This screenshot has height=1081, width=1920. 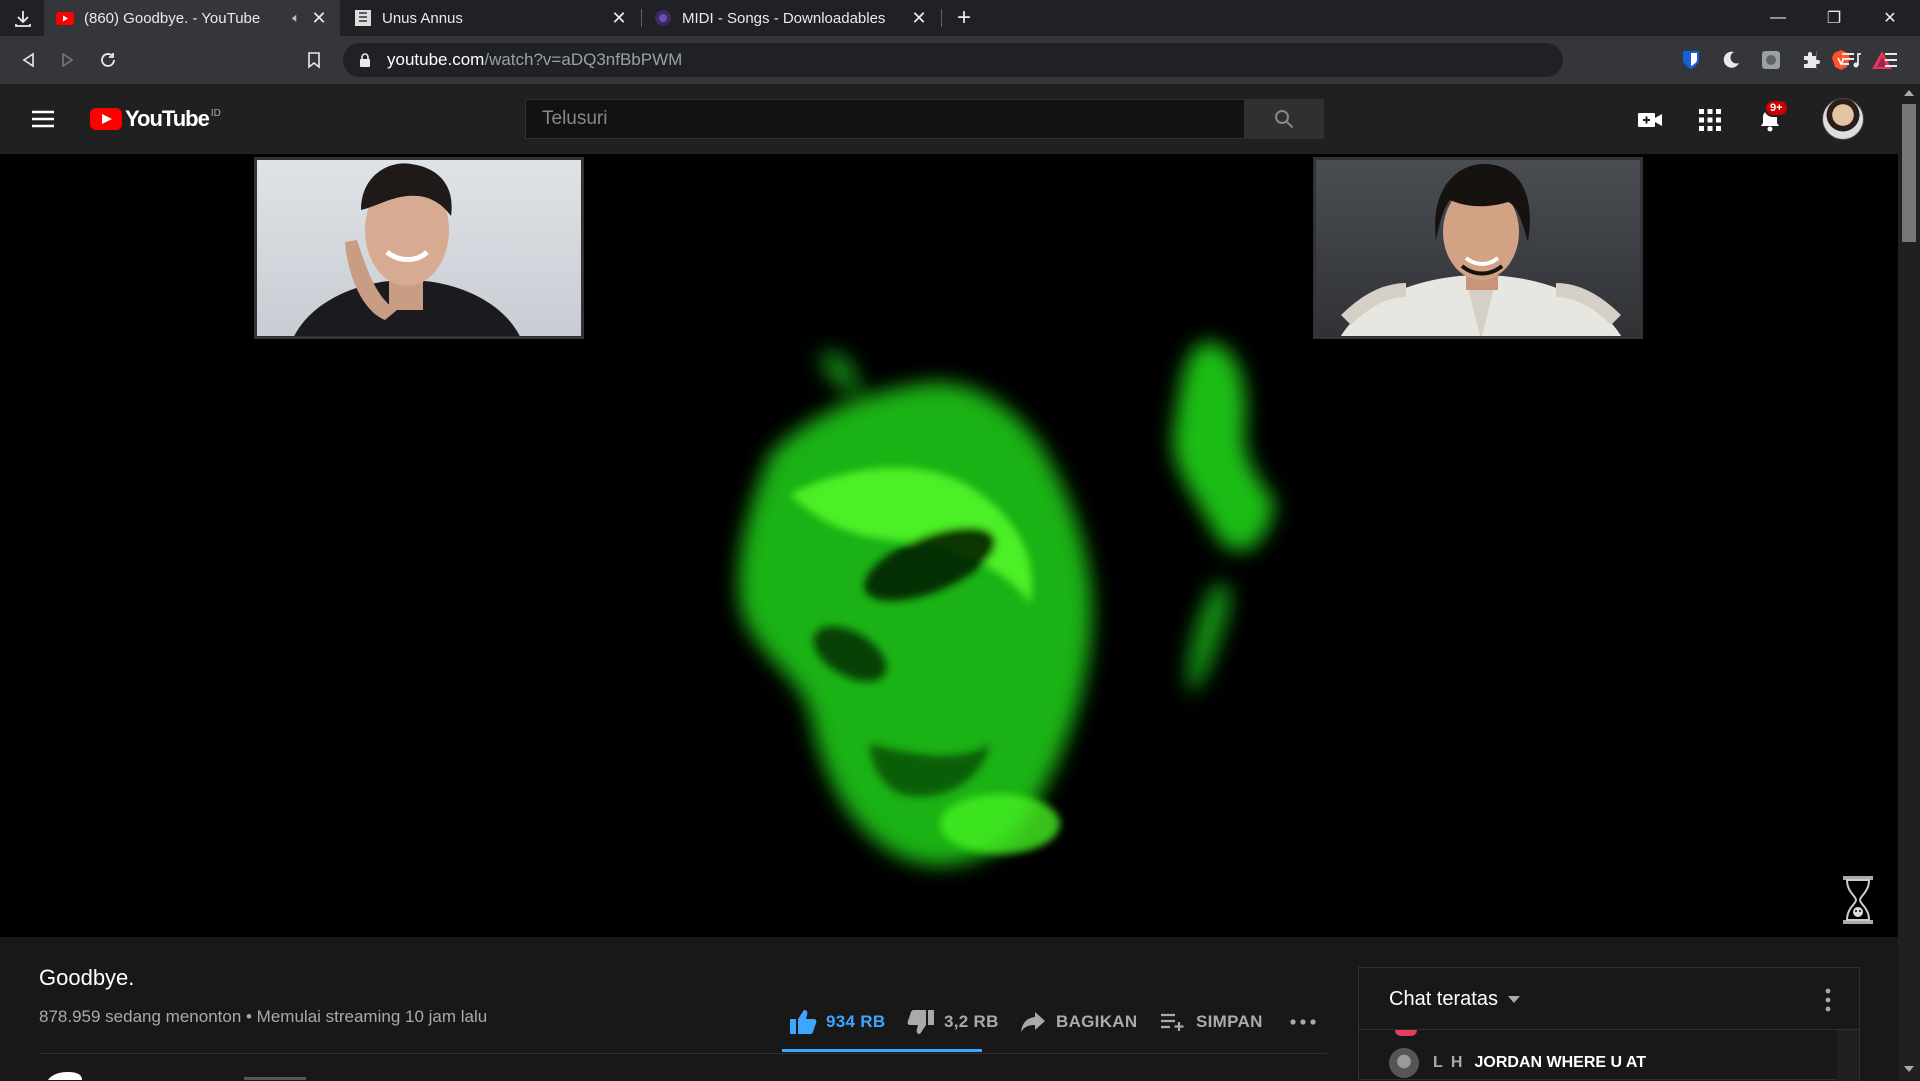 I want to click on previous-chat-avatar-partial, so click(x=1406, y=1033).